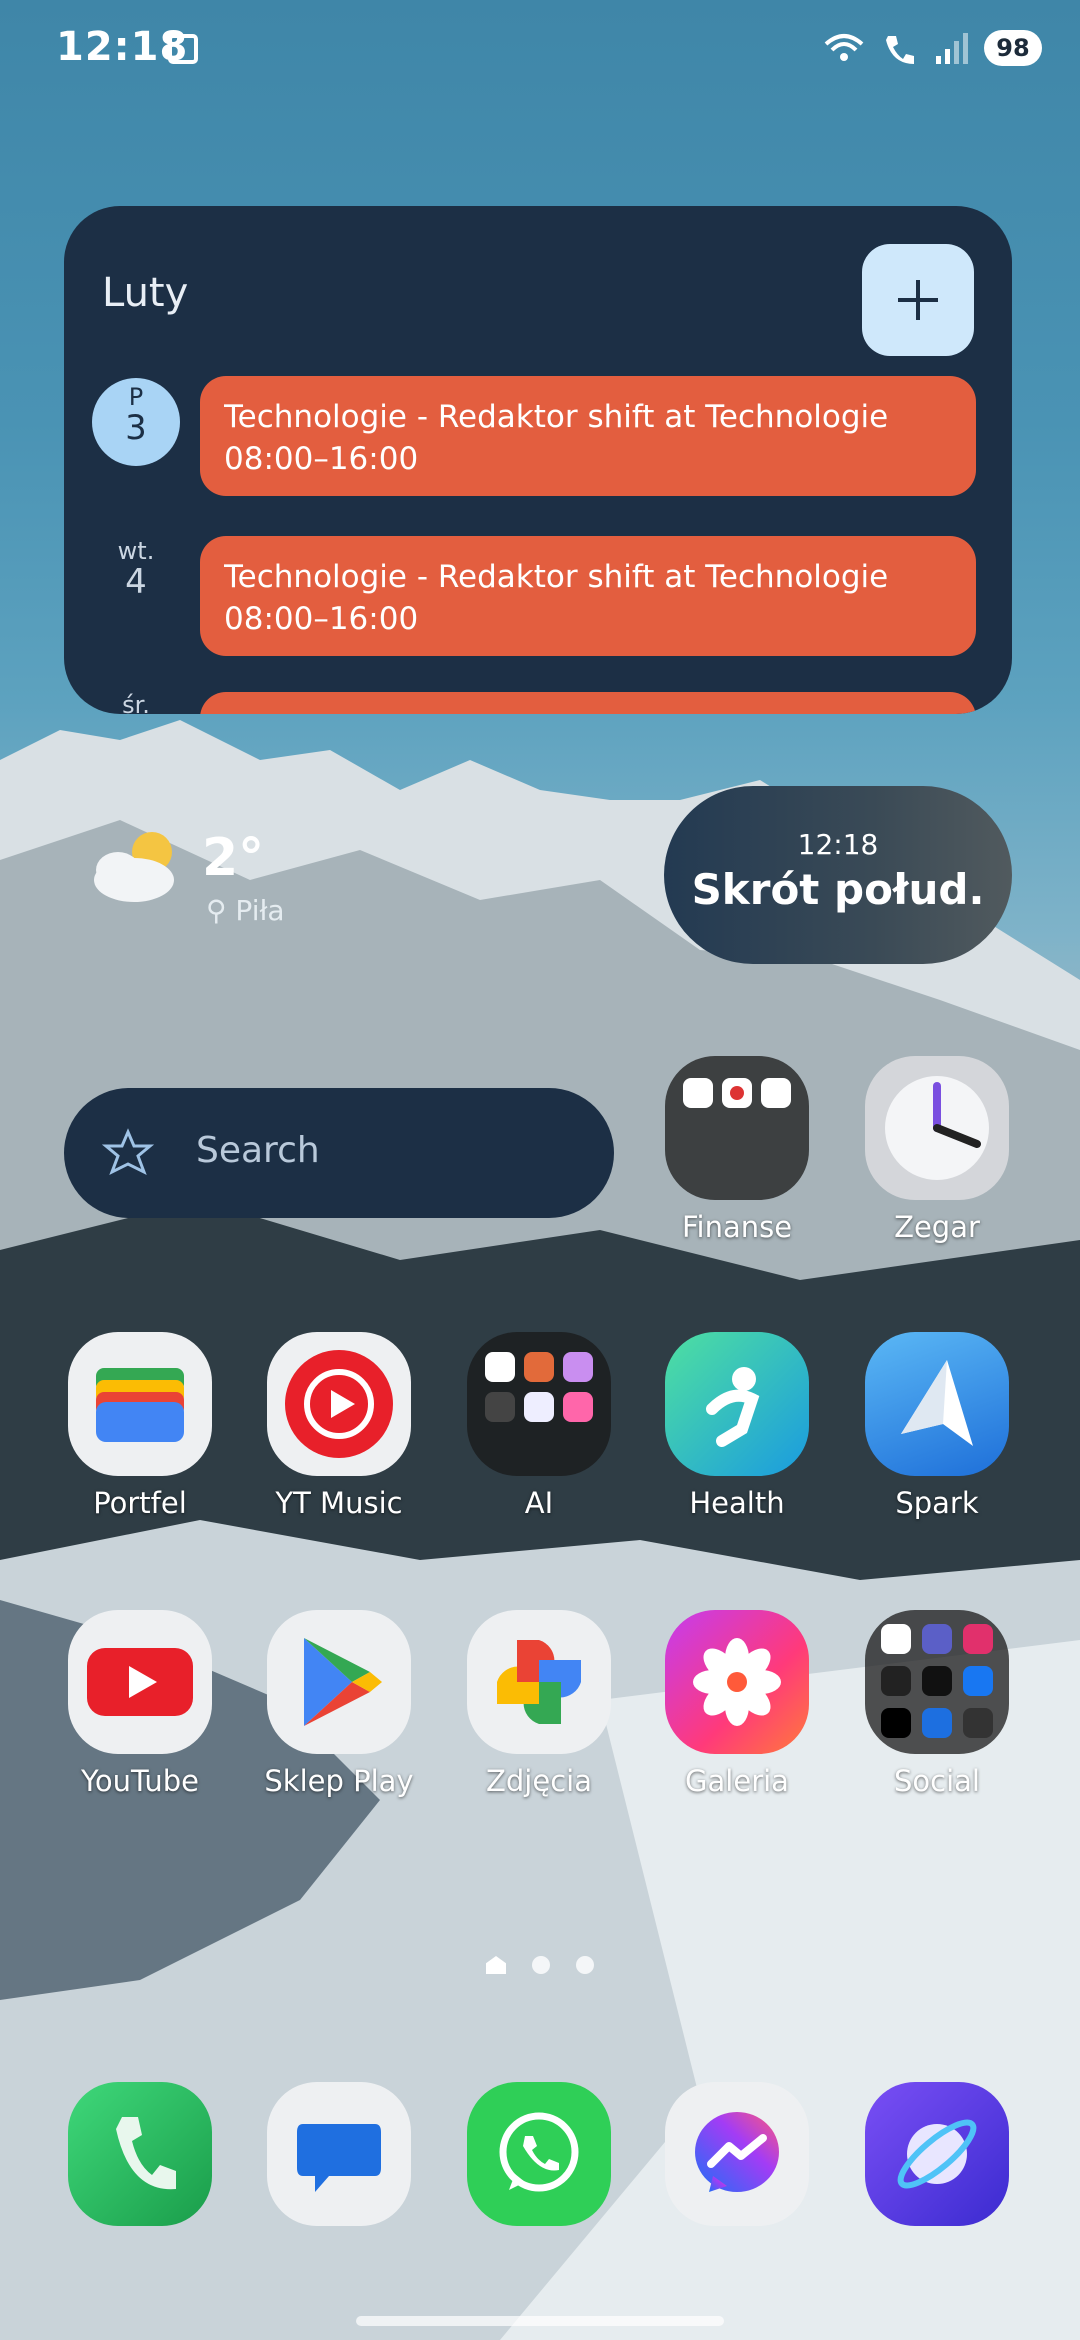  Describe the element at coordinates (540, 50) in the screenshot. I see `status-bar: 12:18 98` at that location.